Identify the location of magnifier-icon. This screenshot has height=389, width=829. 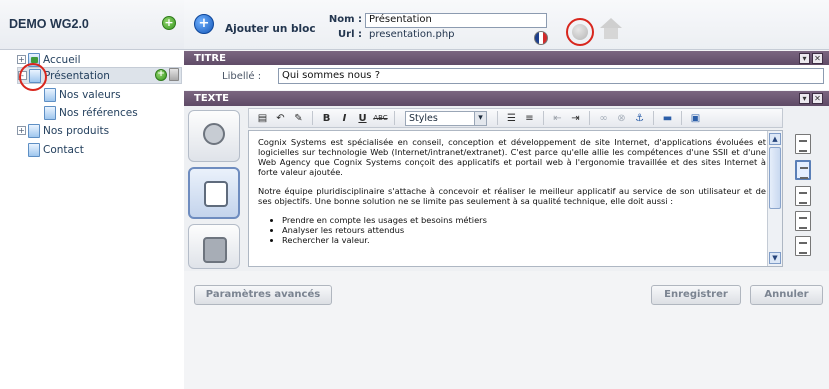
(214, 134).